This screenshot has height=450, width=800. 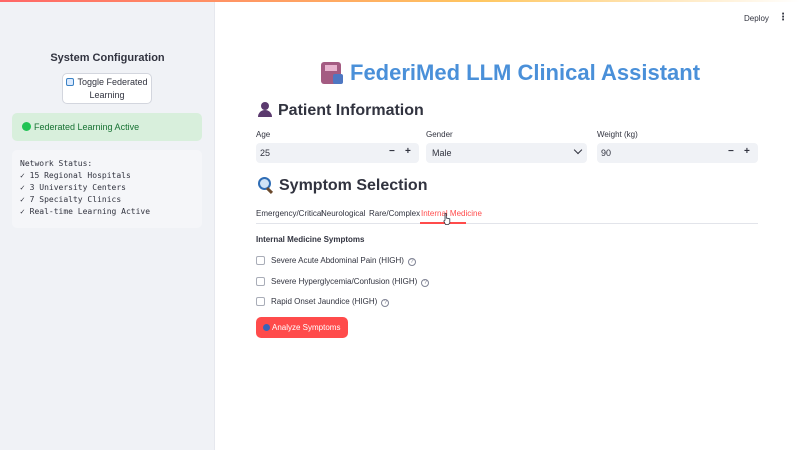 I want to click on age-input: 25 − +, so click(x=337, y=153).